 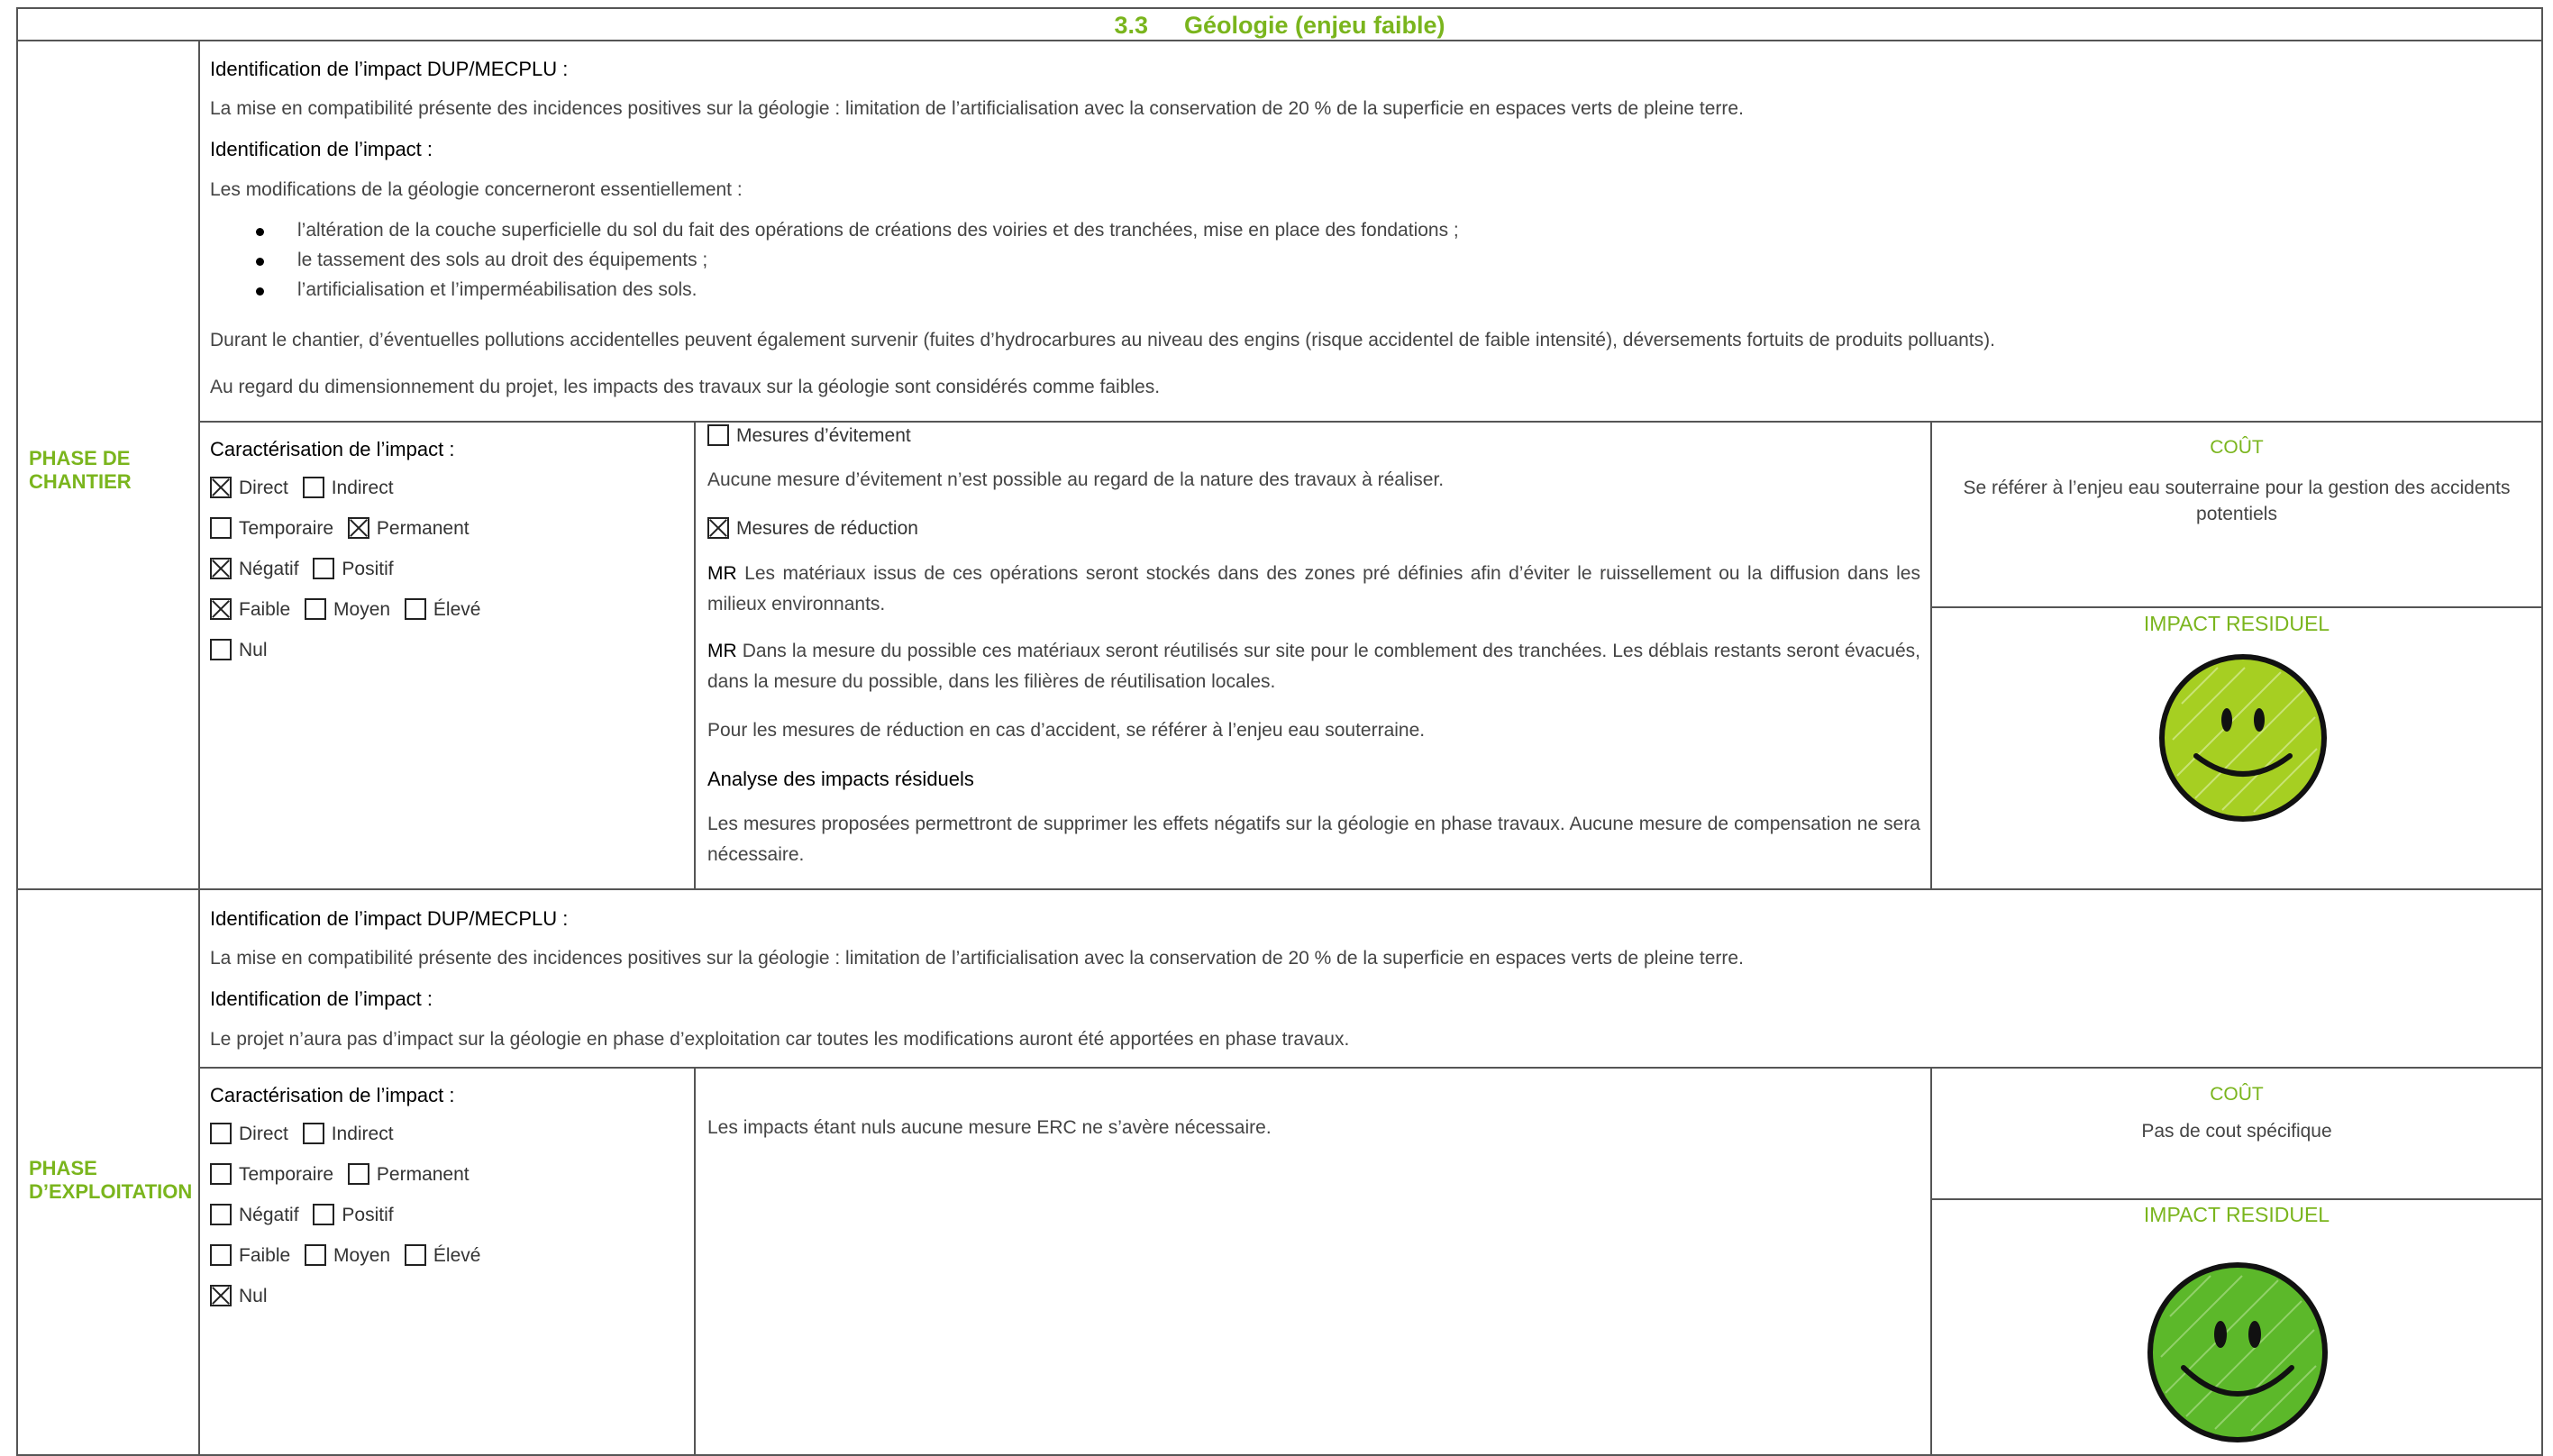 I want to click on section-header: 3.3 Géologie (enjeu faible), so click(x=1280, y=24).